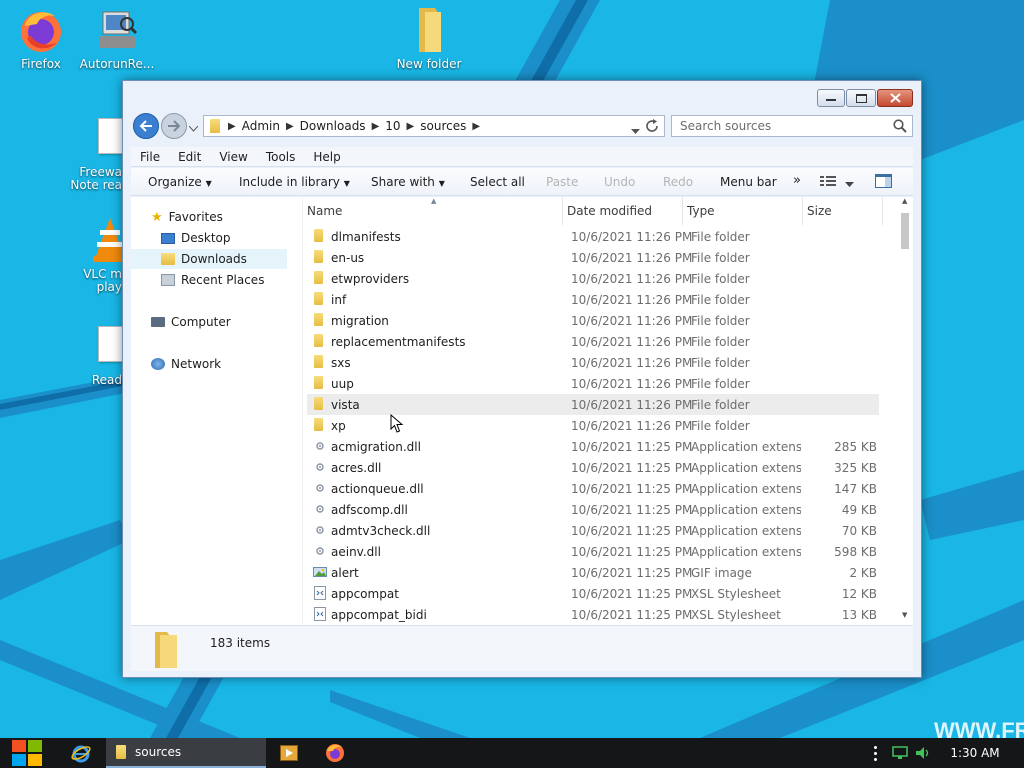  What do you see at coordinates (158, 364) in the screenshot?
I see `network-icon` at bounding box center [158, 364].